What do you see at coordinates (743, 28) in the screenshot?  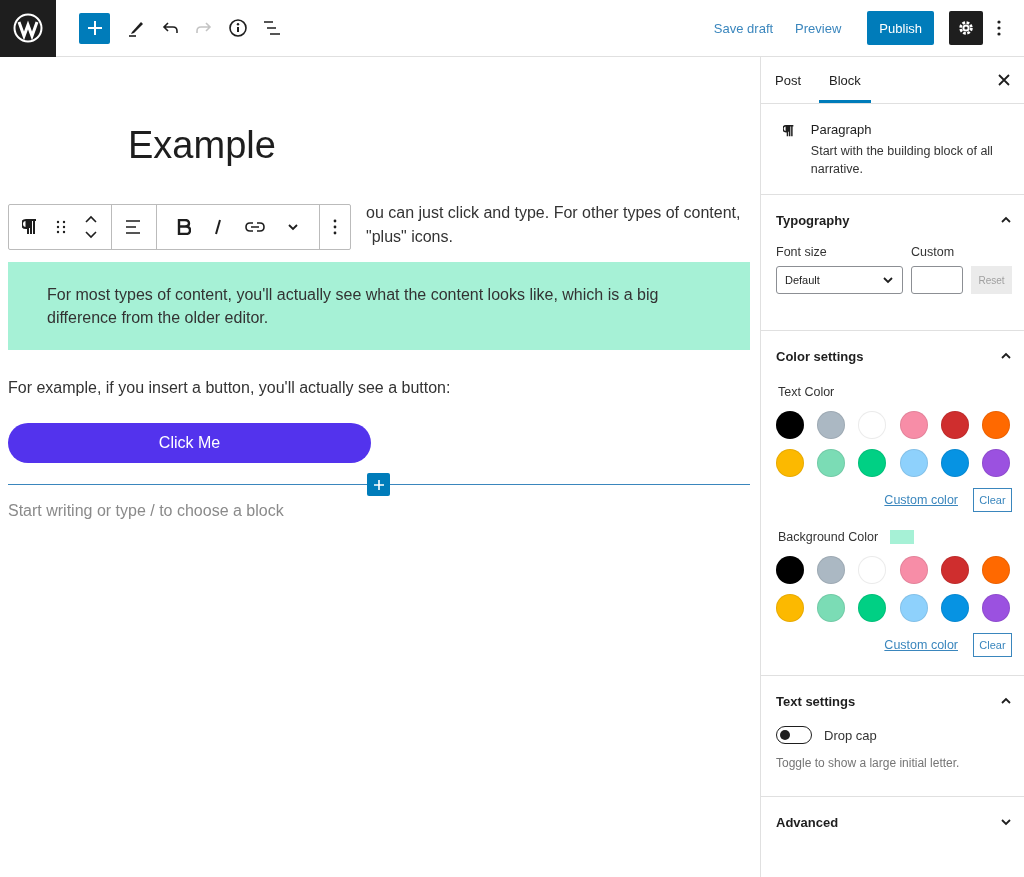 I see `save-draft-button: Save draft` at bounding box center [743, 28].